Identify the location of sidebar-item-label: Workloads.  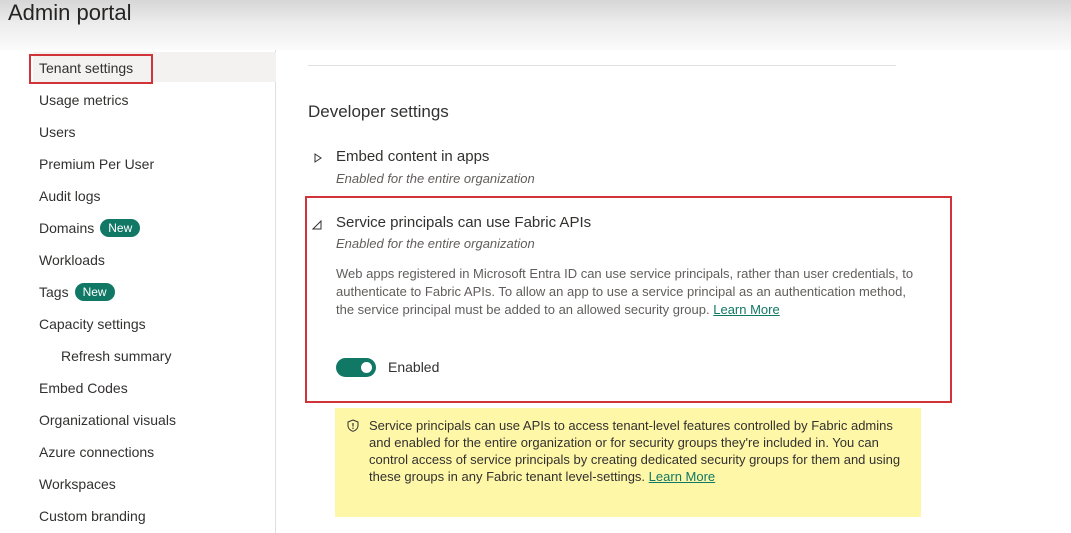
(72, 260).